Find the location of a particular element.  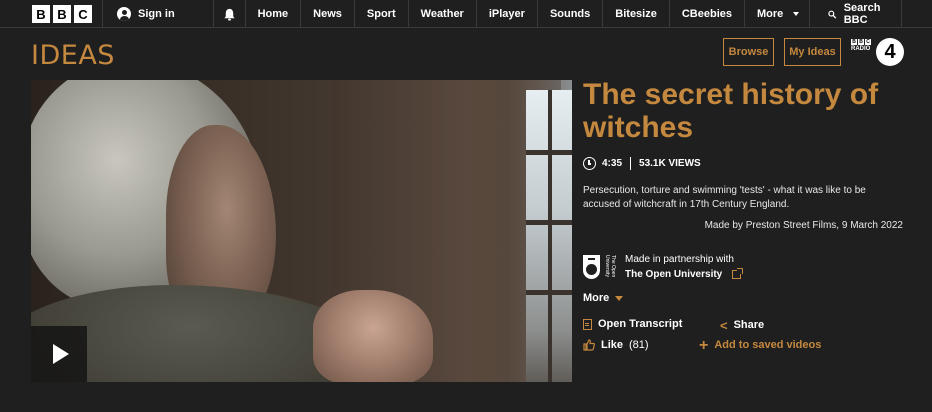

notifications-button is located at coordinates (228, 14).